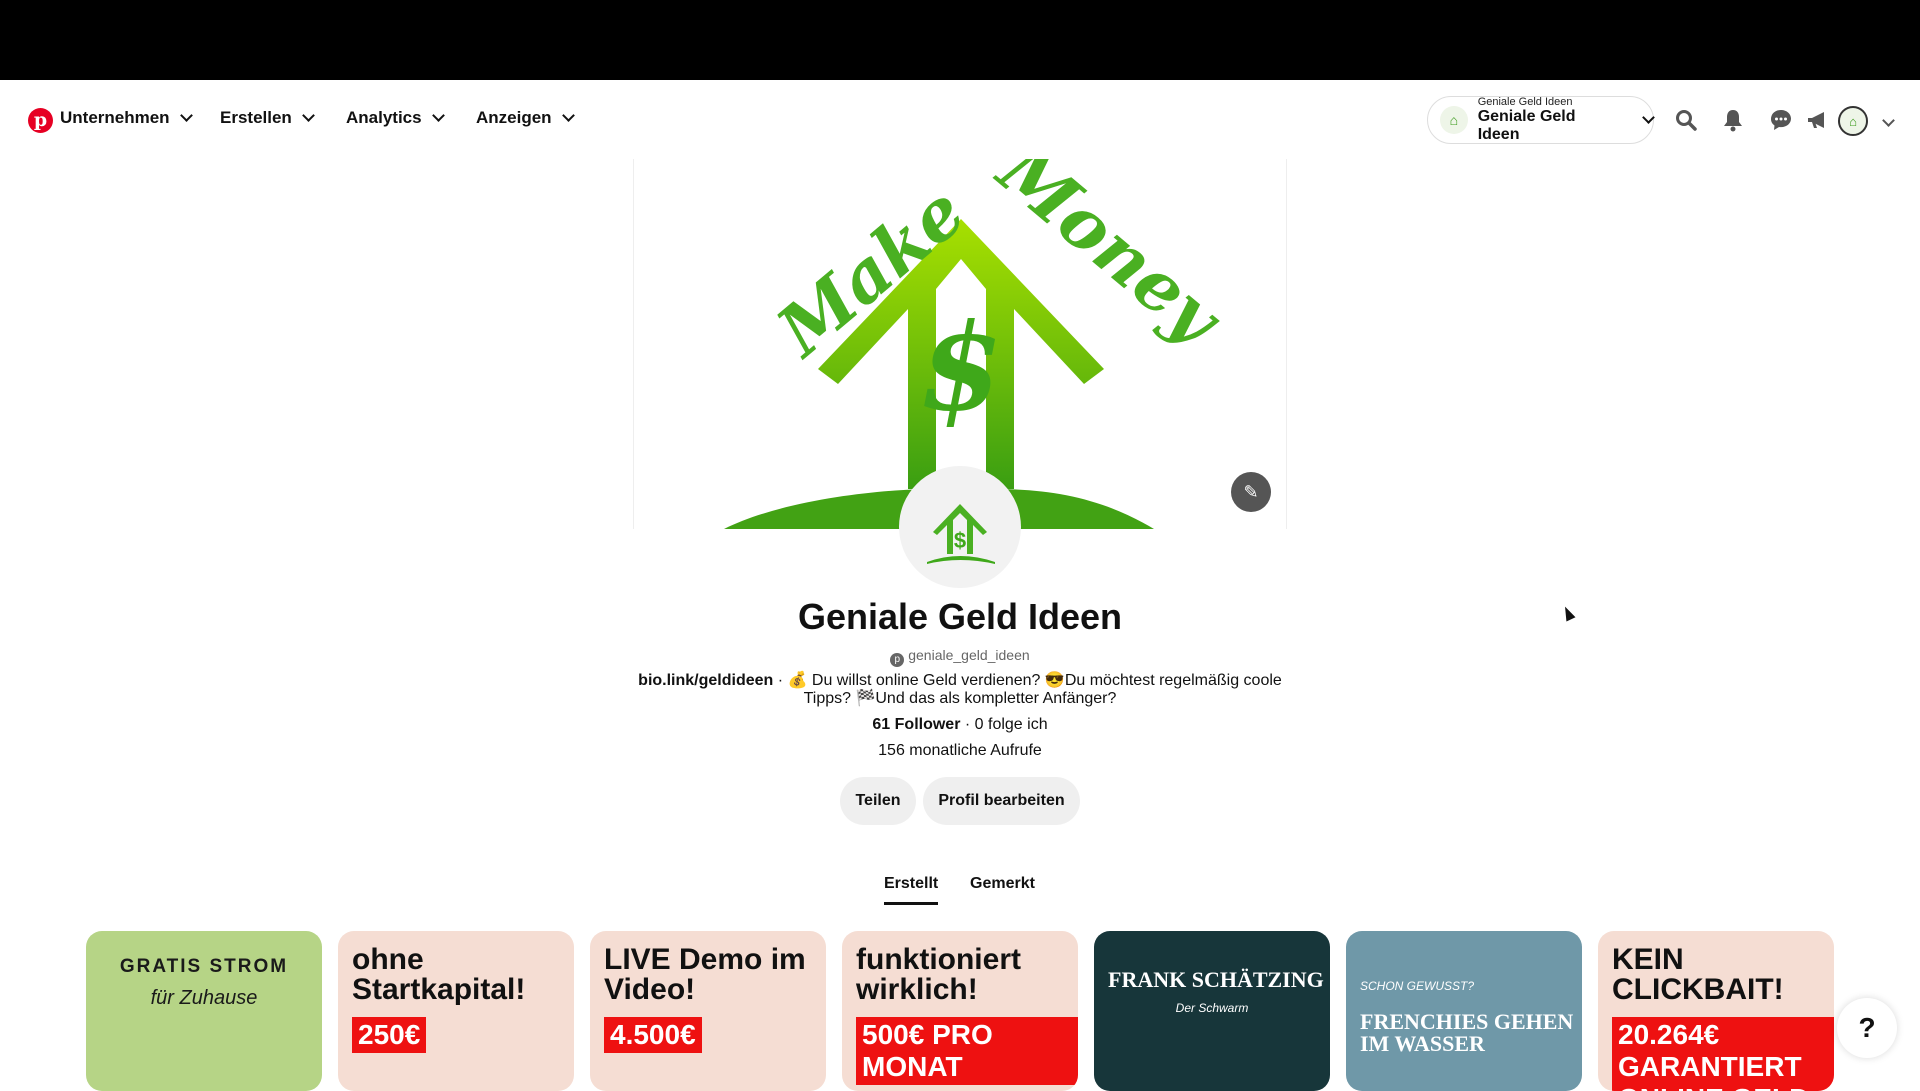 The width and height of the screenshot is (1920, 1091). What do you see at coordinates (256, 117) in the screenshot?
I see `nav-label: Erstellen` at bounding box center [256, 117].